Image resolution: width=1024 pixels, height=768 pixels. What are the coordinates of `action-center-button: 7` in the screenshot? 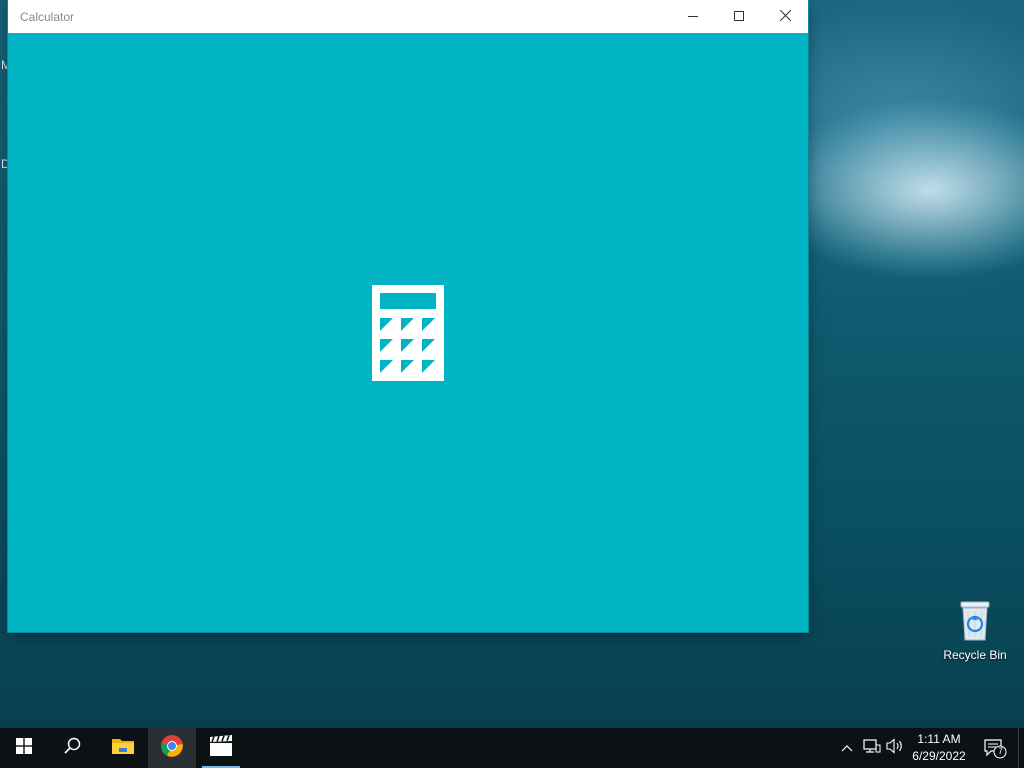 It's located at (995, 748).